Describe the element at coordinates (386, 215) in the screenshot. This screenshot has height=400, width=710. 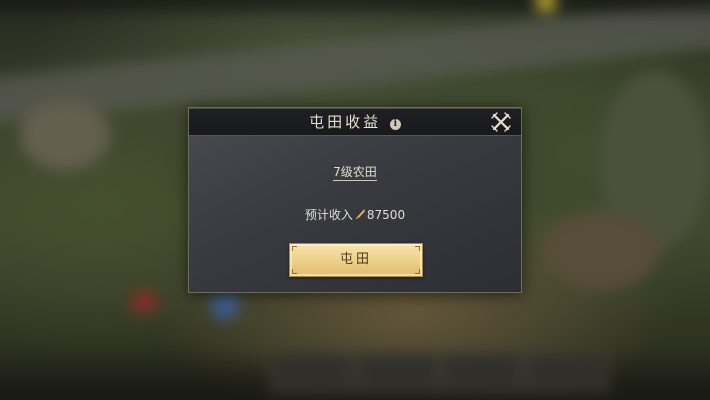
I see `expected-income-value: 87500` at that location.